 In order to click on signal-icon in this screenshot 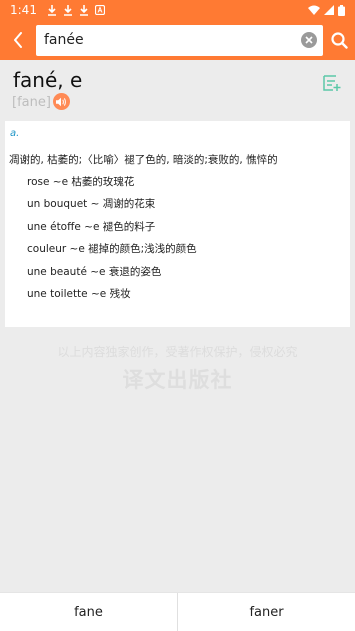, I will do `click(329, 10)`.